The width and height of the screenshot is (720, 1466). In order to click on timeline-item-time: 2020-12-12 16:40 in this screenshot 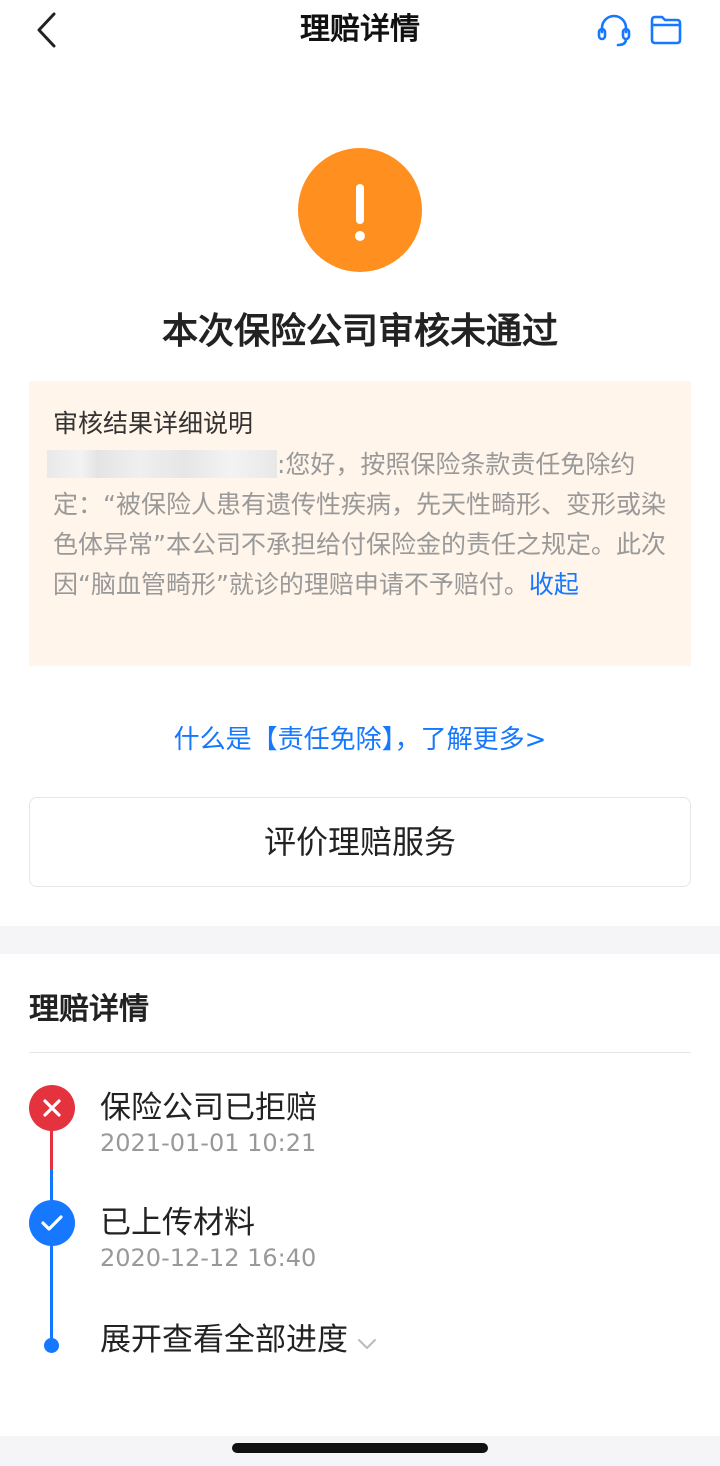, I will do `click(208, 1258)`.